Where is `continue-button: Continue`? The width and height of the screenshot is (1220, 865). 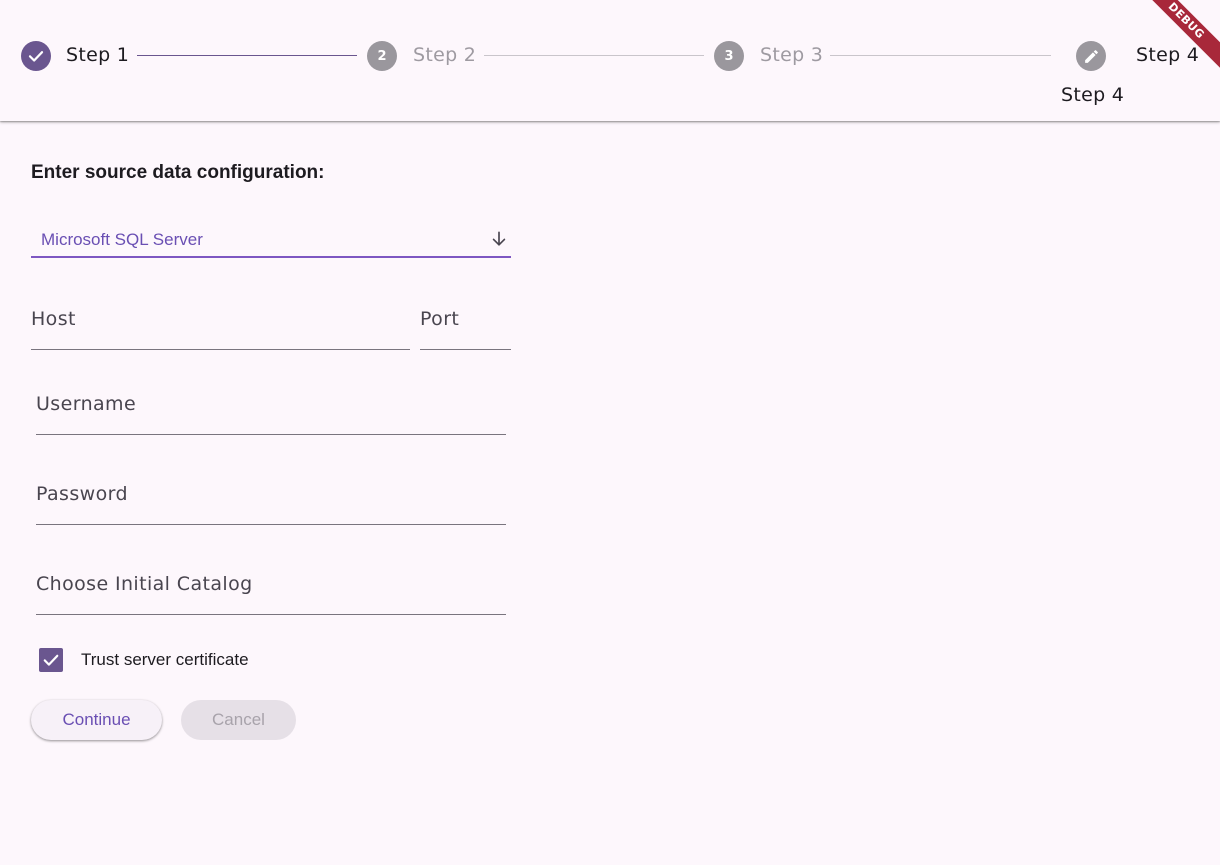
continue-button: Continue is located at coordinates (96, 720).